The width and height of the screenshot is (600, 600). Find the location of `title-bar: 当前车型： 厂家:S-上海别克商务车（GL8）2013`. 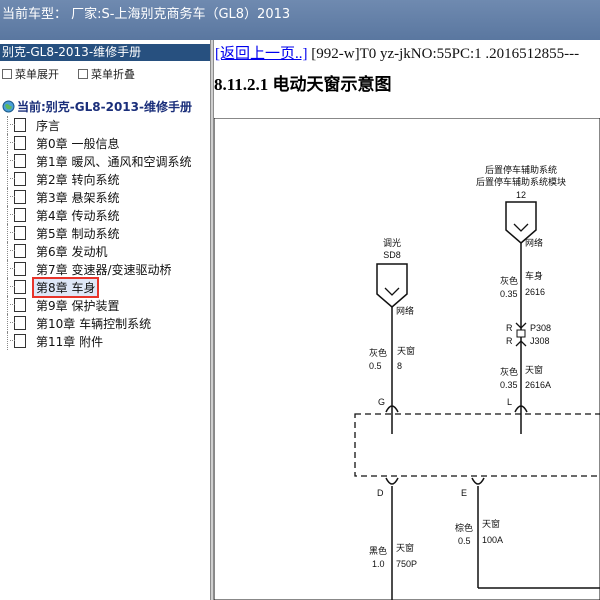

title-bar: 当前车型： 厂家:S-上海别克商务车（GL8）2013 is located at coordinates (300, 20).